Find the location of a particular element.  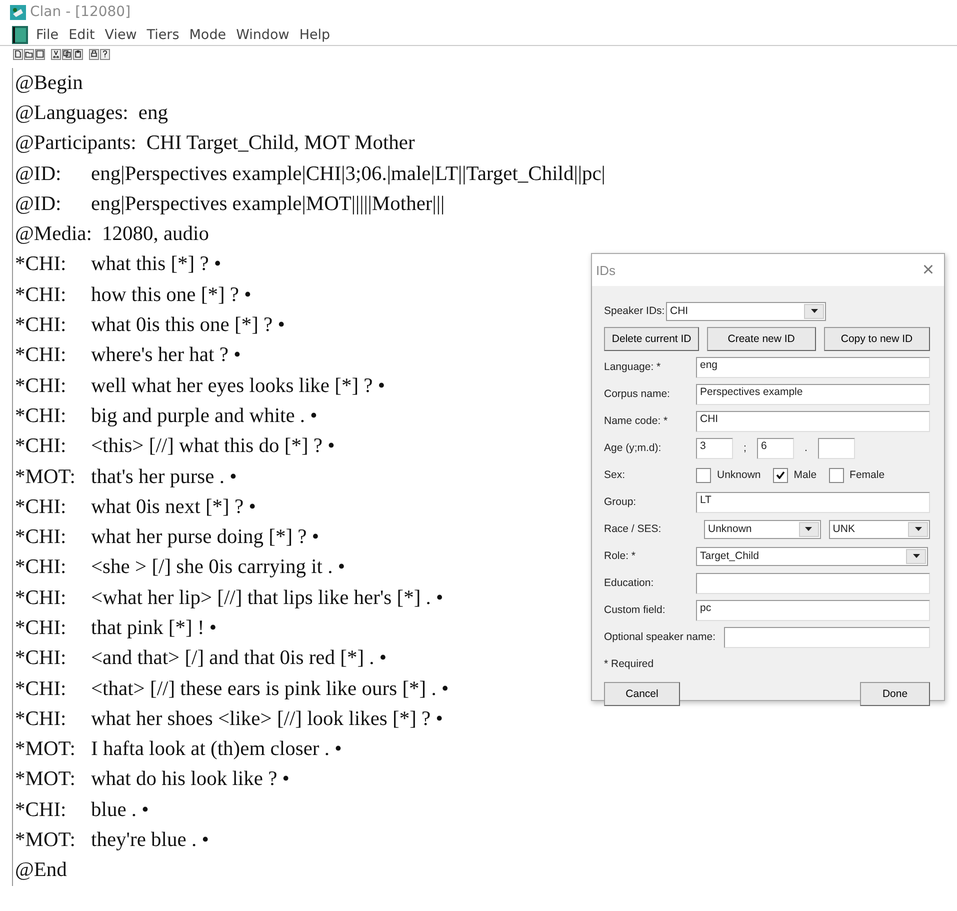

utterance-text: what 0is this one [*] ? • is located at coordinates (188, 326).